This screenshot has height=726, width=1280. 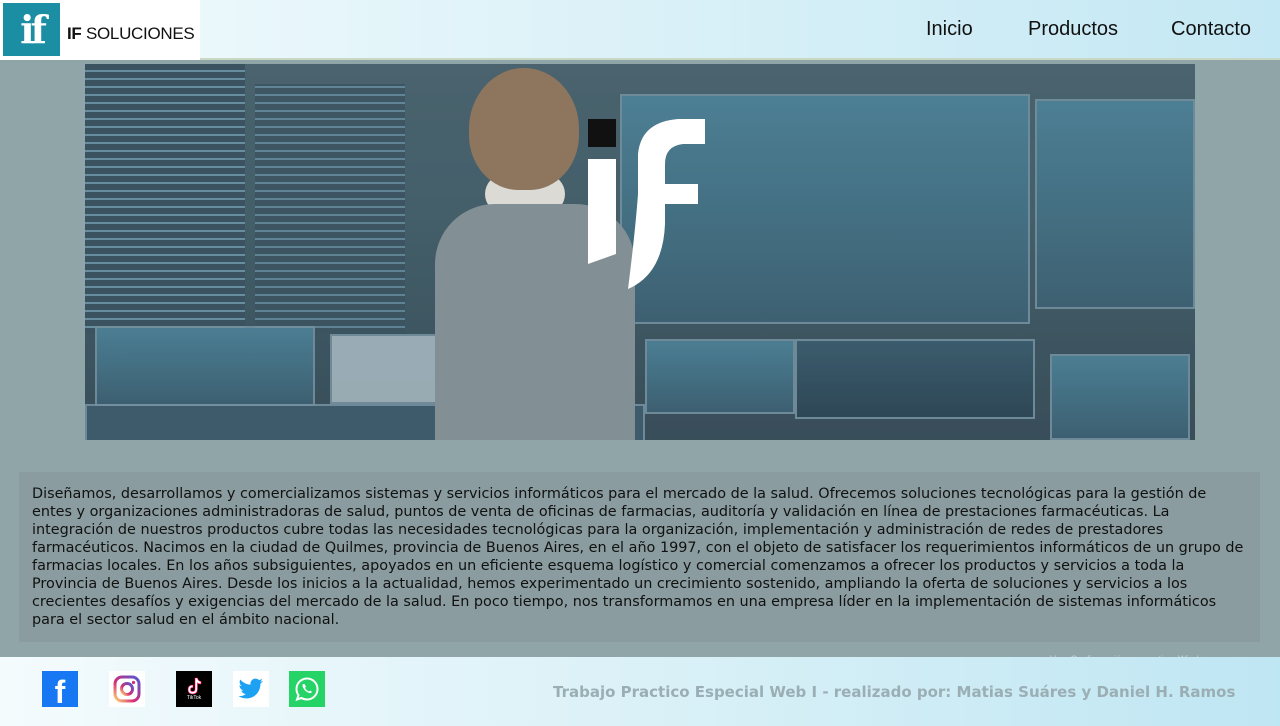 I want to click on tiktok-icon, so click(x=194, y=686).